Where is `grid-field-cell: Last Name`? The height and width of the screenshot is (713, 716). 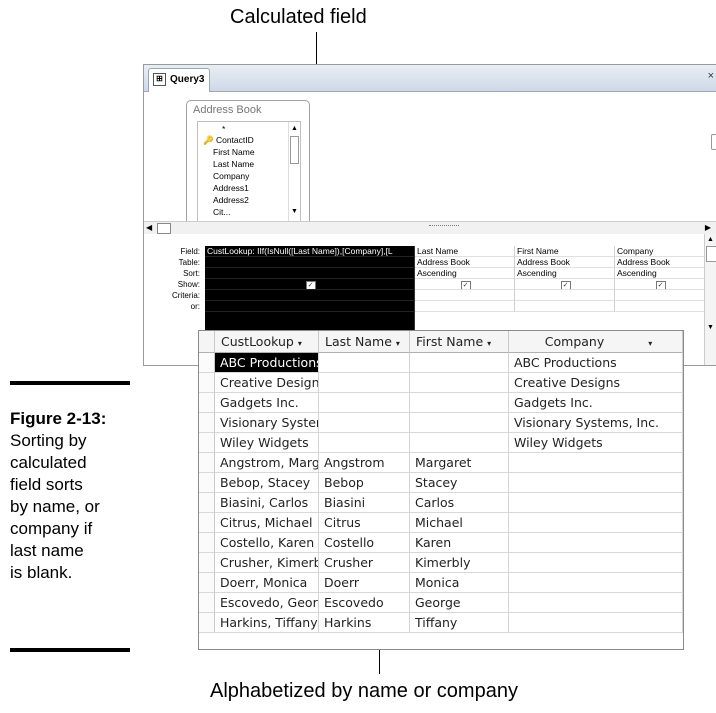
grid-field-cell: Last Name is located at coordinates (465, 251).